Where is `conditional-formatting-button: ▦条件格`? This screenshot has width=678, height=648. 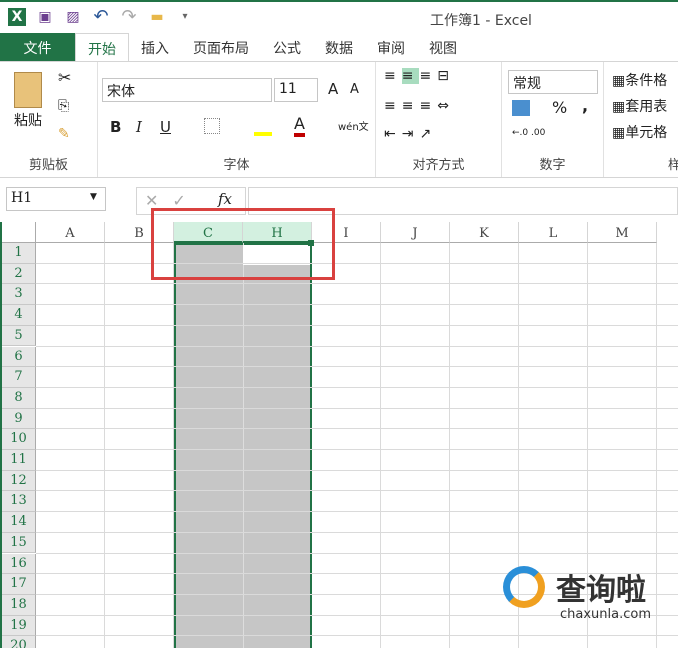 conditional-formatting-button: ▦条件格 is located at coordinates (639, 80).